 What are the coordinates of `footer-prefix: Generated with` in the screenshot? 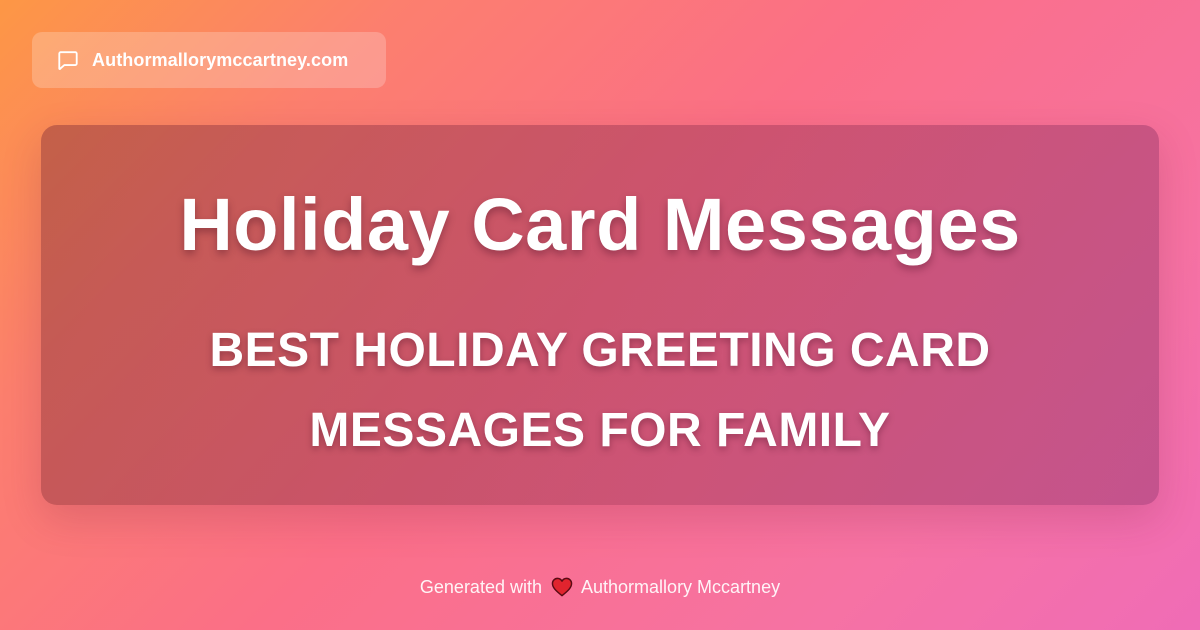 It's located at (480, 587).